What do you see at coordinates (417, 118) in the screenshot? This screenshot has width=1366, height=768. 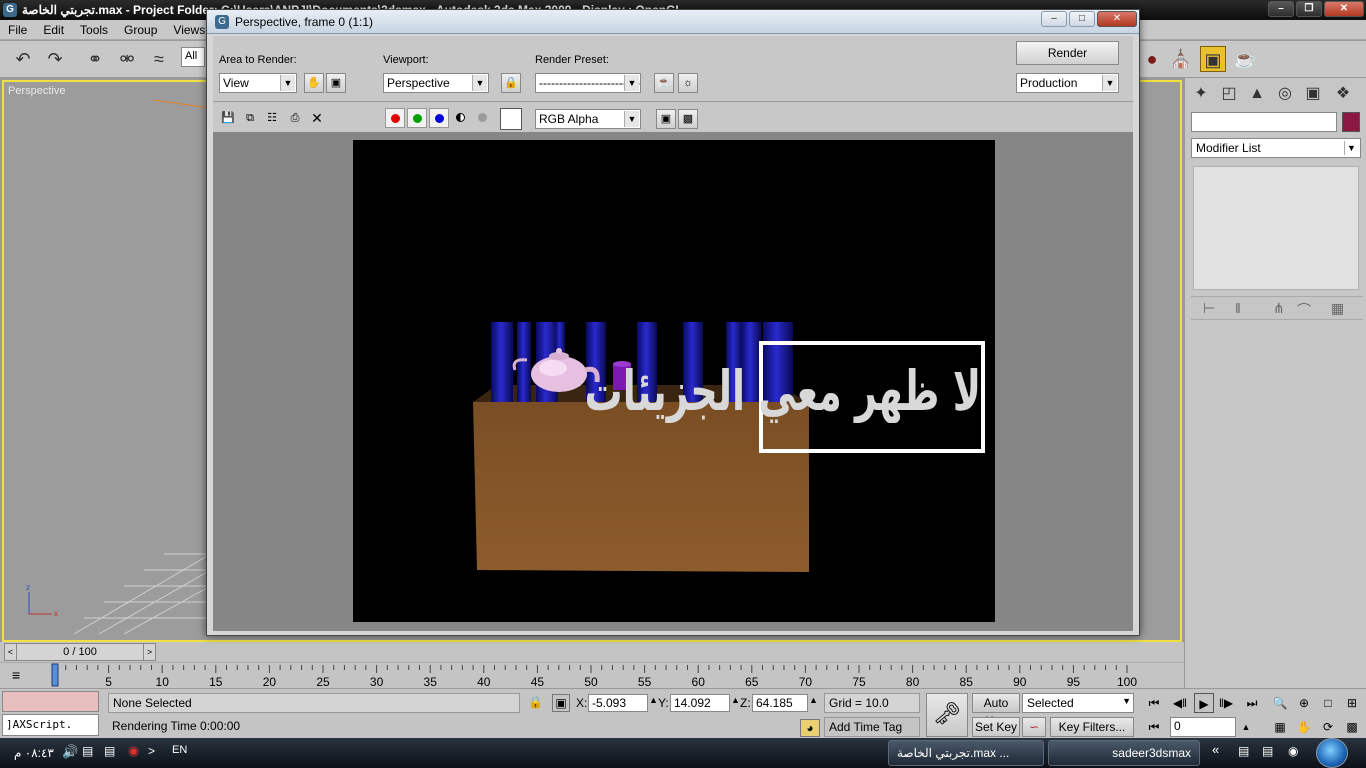 I see `green-channel-toggle` at bounding box center [417, 118].